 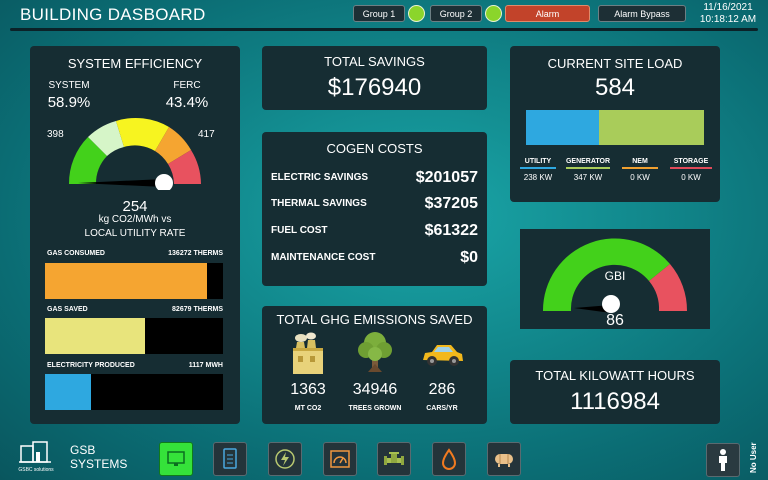 I want to click on nem-label: NEM, so click(x=640, y=161).